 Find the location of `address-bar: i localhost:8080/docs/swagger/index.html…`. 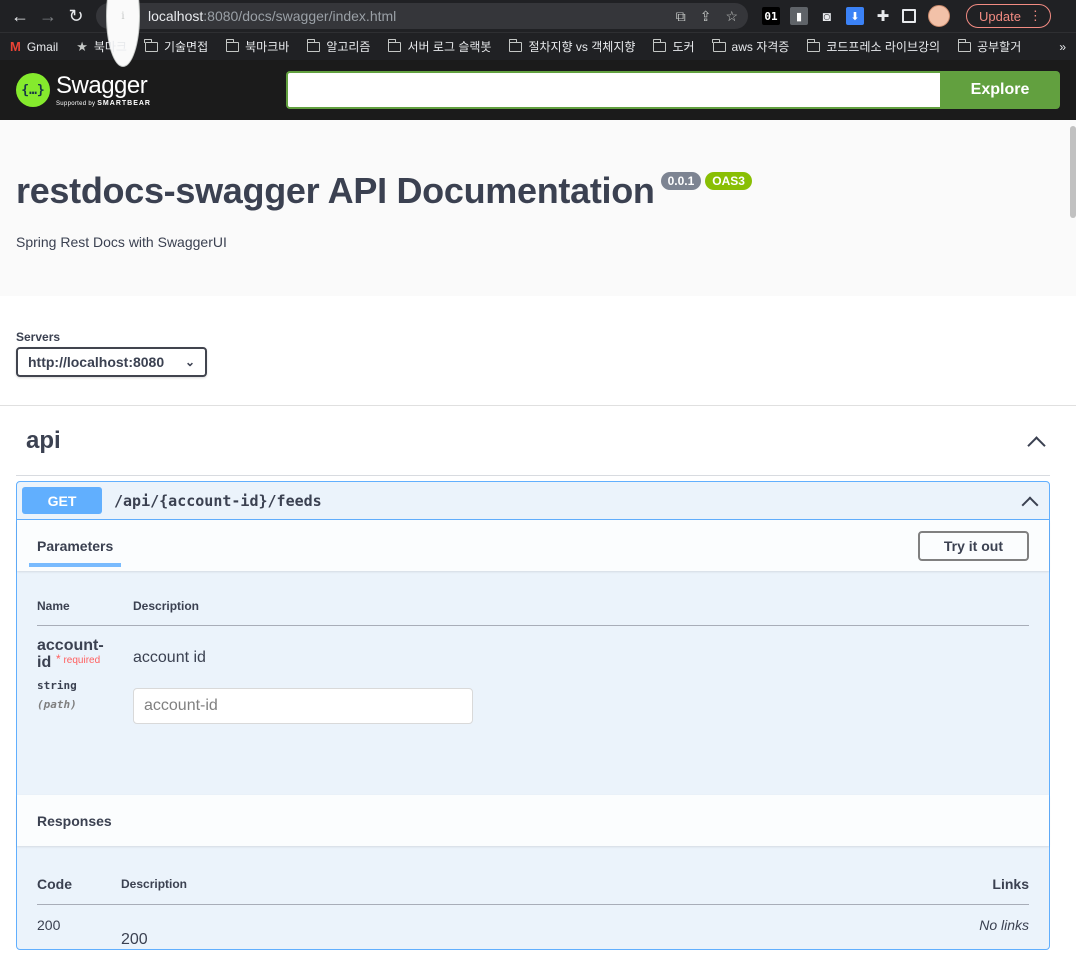

address-bar: i localhost:8080/docs/swagger/index.html… is located at coordinates (422, 33).